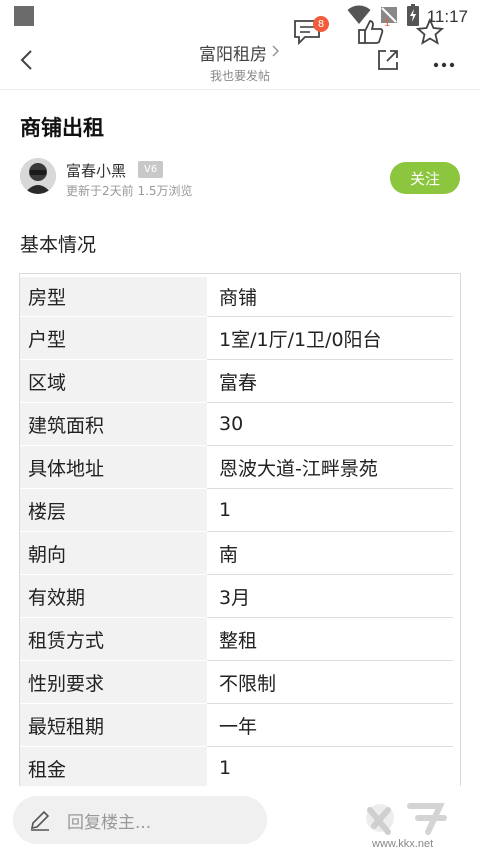 The image size is (480, 853). I want to click on back-arrow-icon, so click(26, 62).